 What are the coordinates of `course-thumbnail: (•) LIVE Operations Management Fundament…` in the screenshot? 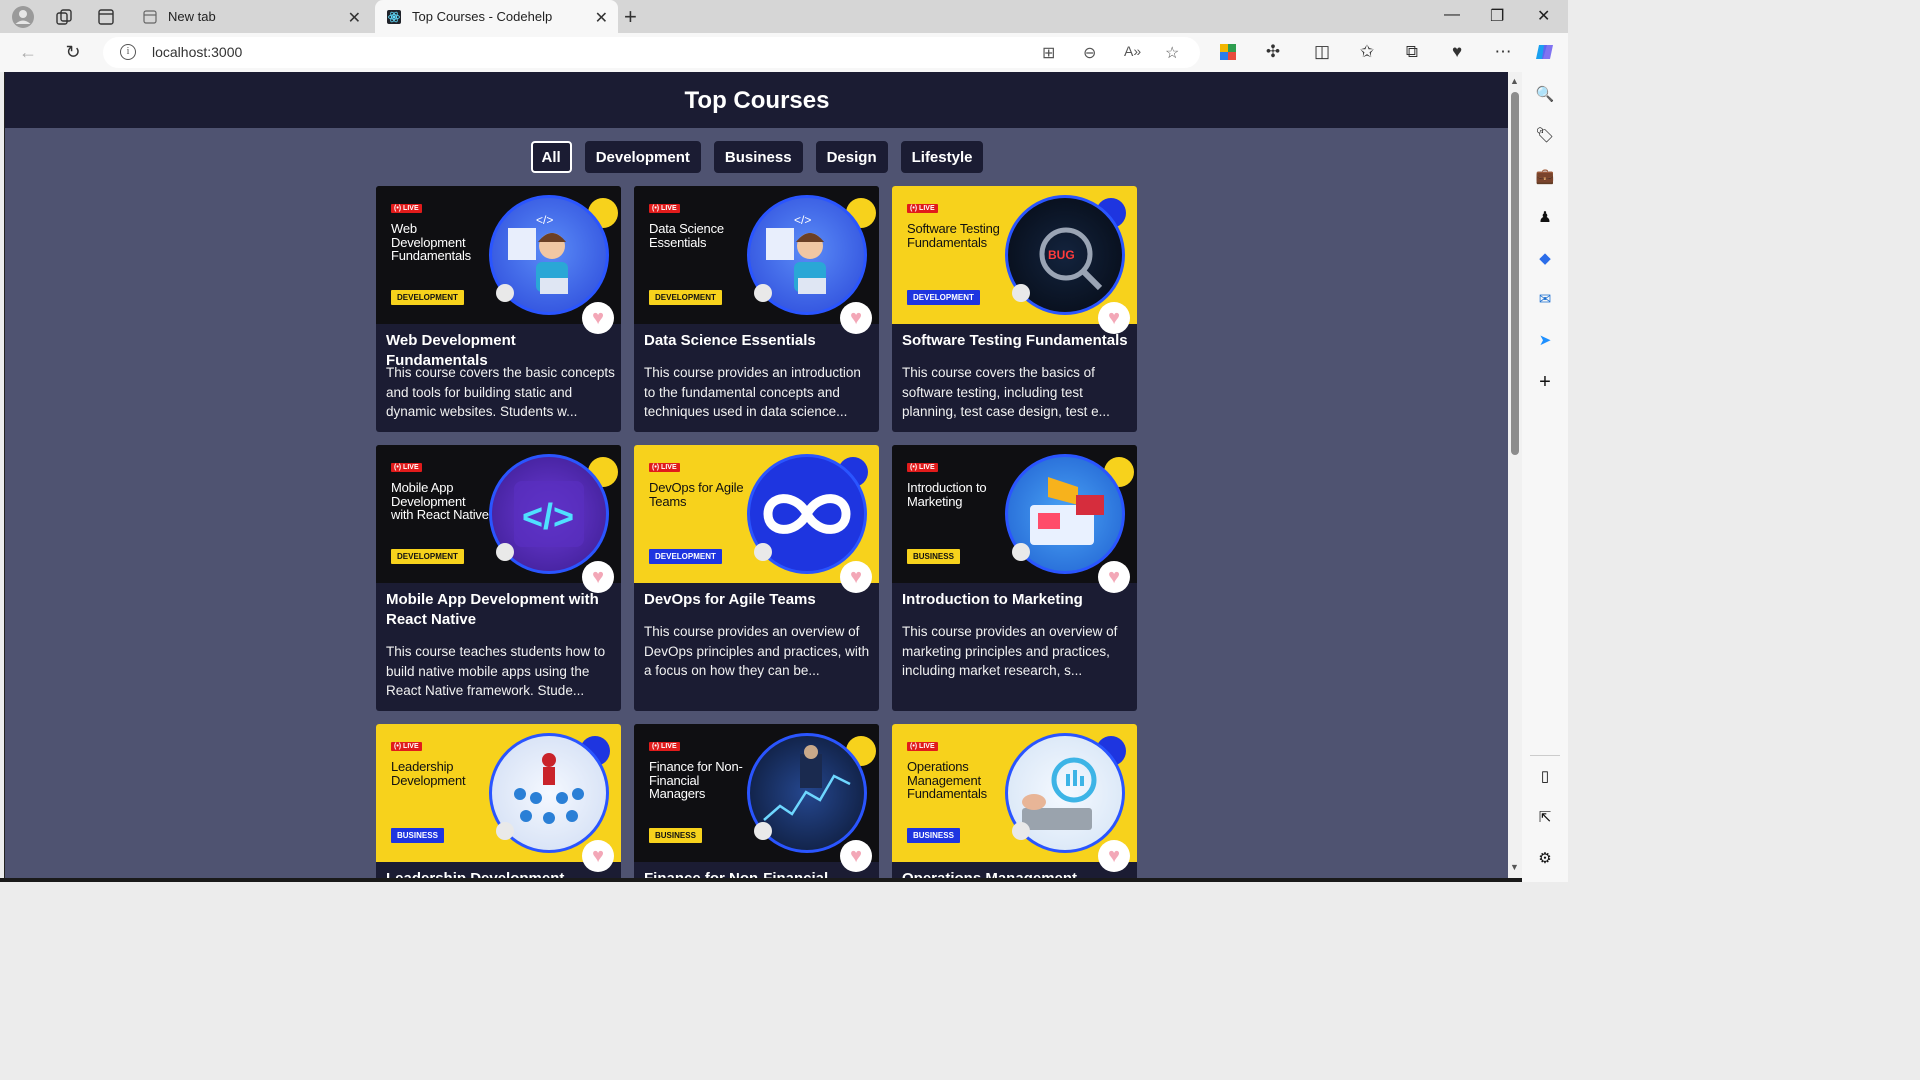 It's located at (1014, 793).